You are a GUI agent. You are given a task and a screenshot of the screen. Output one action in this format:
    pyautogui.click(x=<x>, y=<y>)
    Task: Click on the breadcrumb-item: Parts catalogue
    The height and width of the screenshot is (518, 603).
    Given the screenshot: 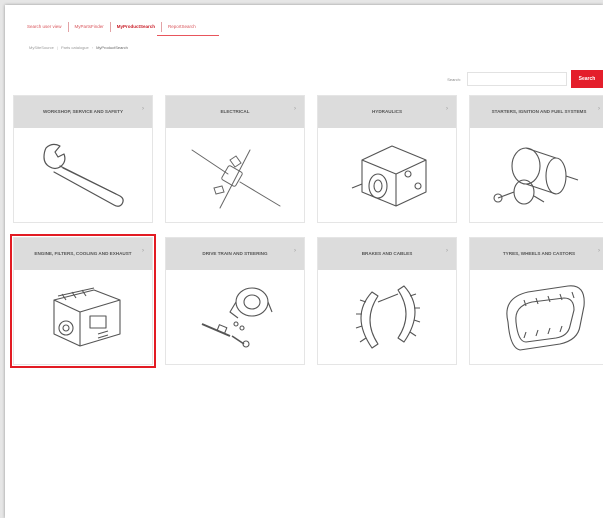 What is the action you would take?
    pyautogui.click(x=75, y=47)
    